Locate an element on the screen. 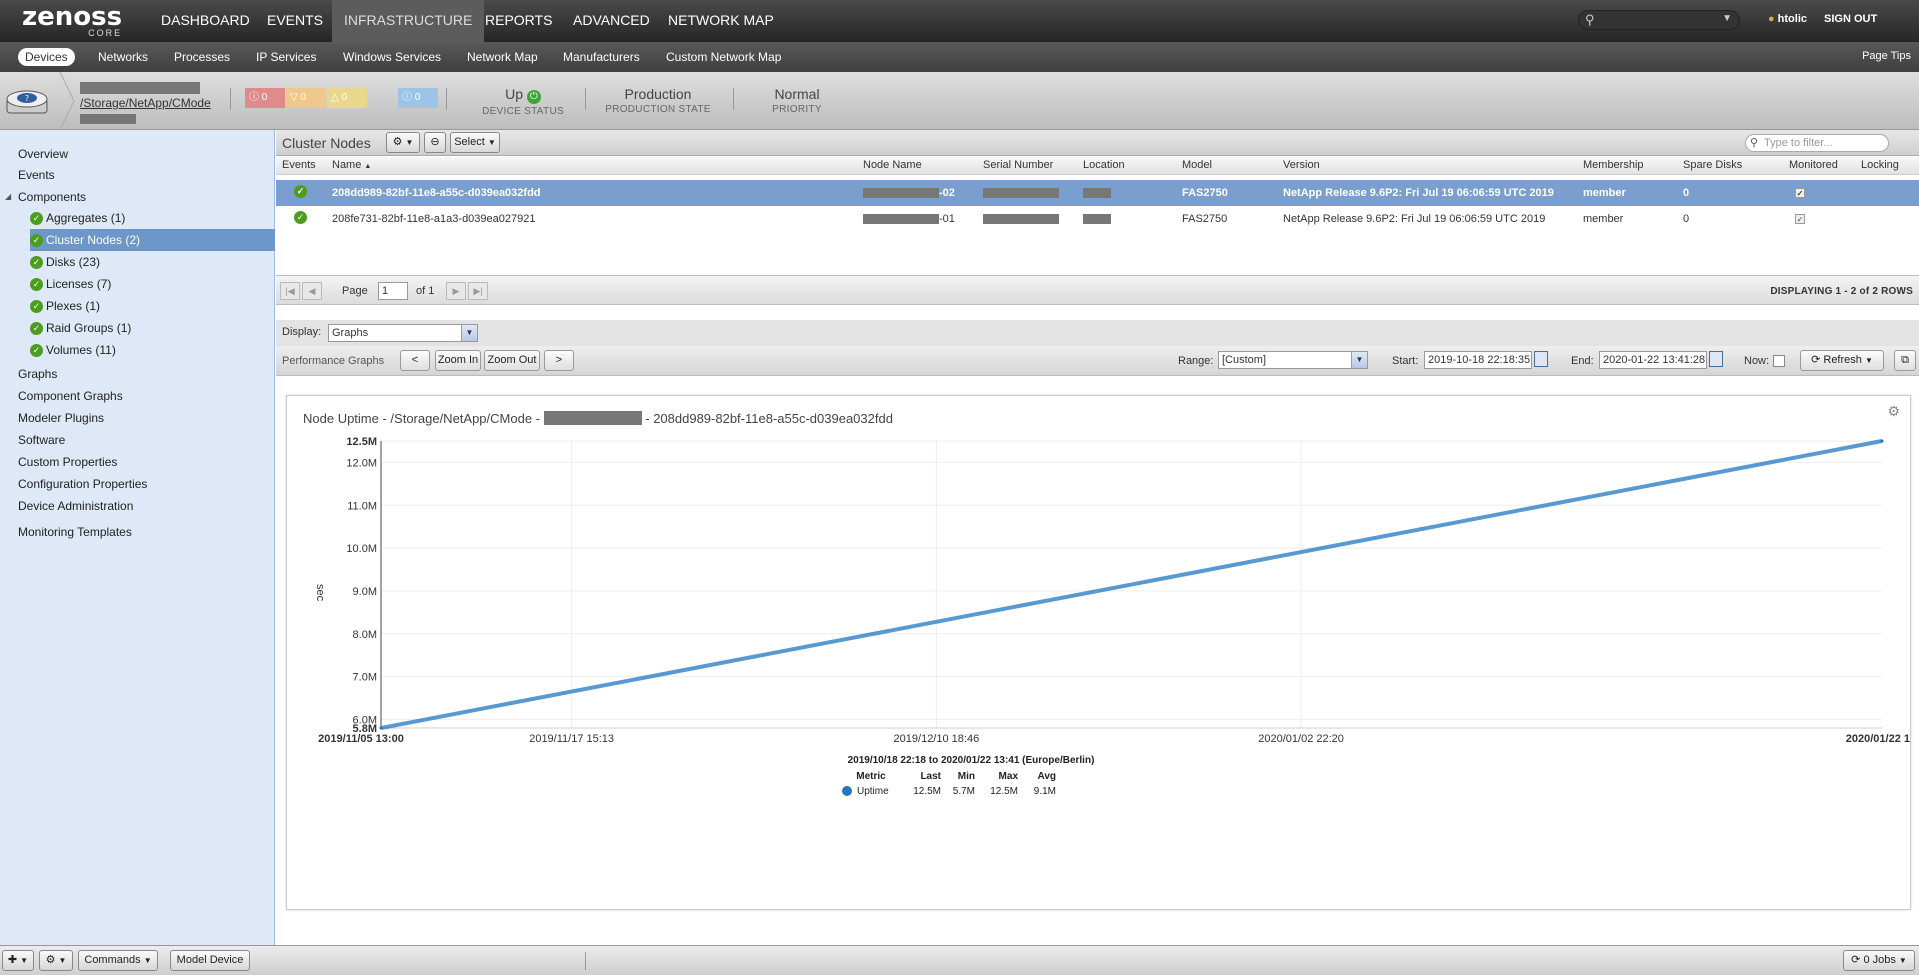 This screenshot has height=975, width=1919. event-warning-count: △ 0 is located at coordinates (347, 98).